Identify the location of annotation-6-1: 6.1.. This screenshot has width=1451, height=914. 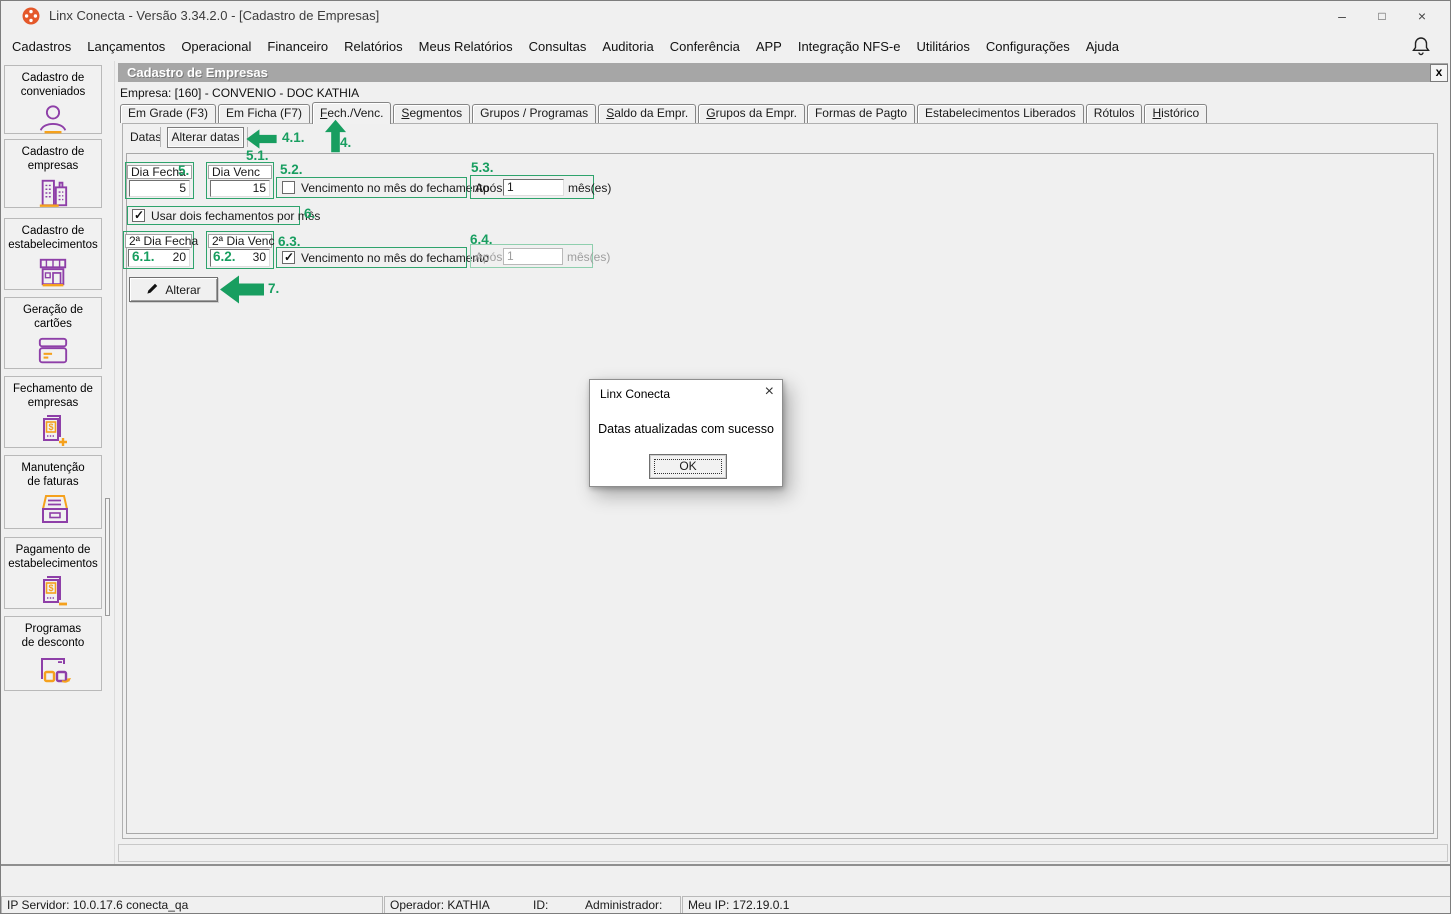
(143, 256).